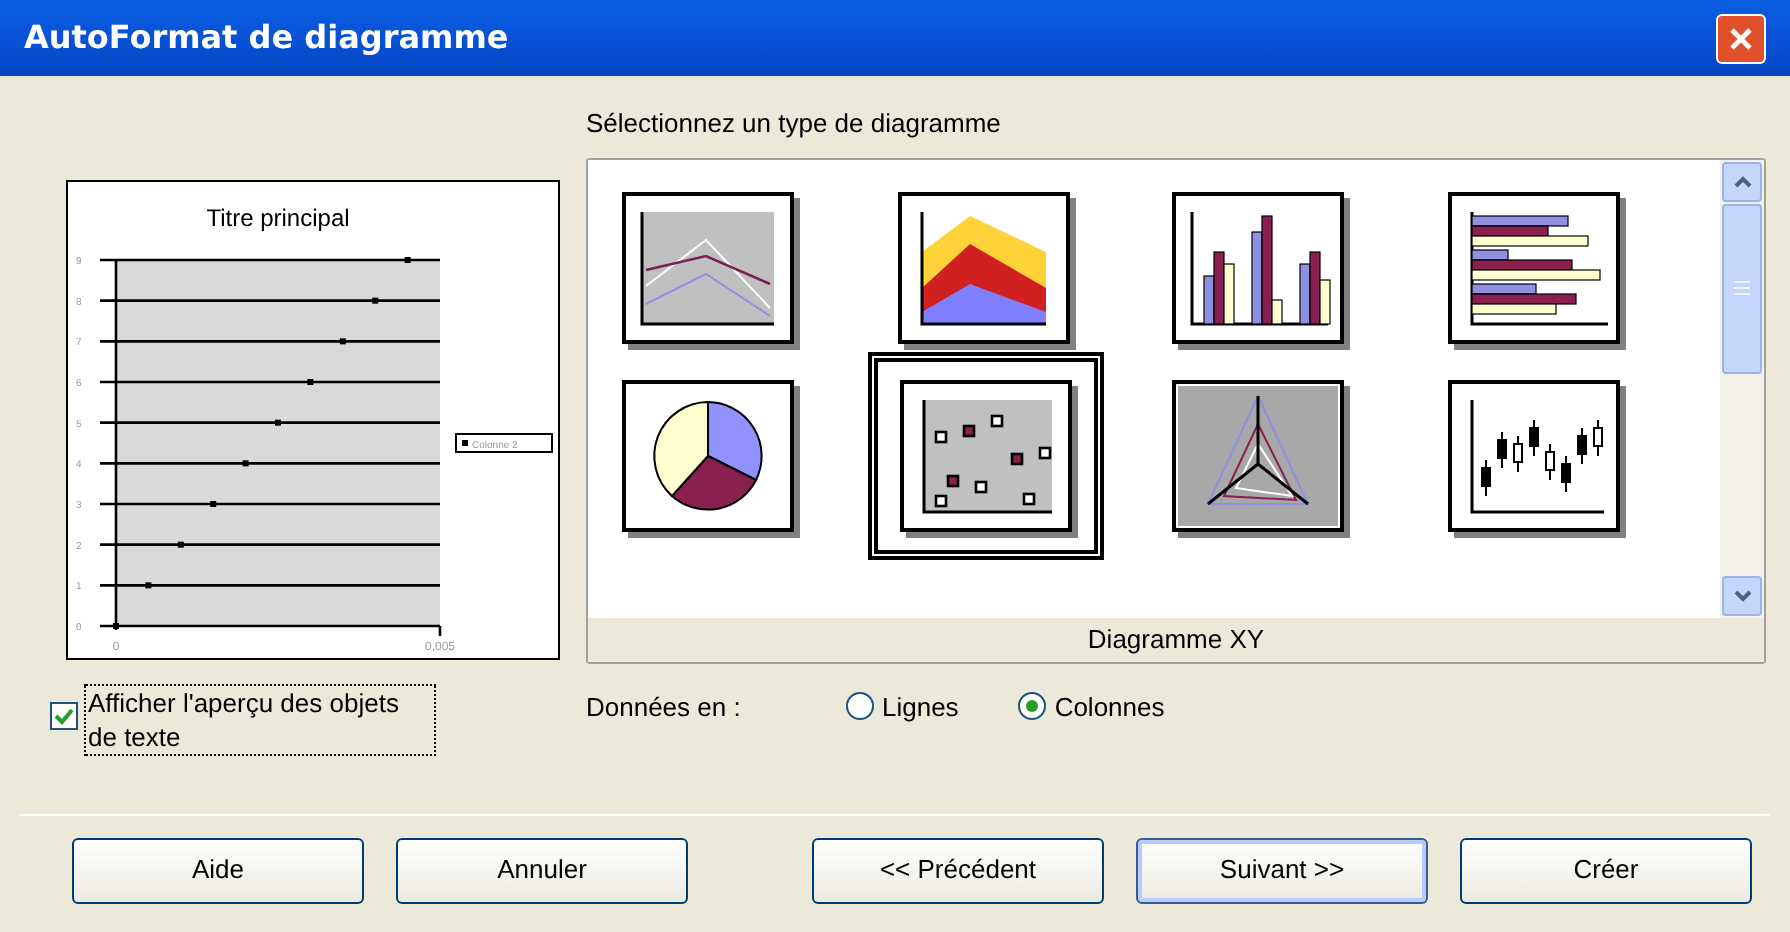 The width and height of the screenshot is (1790, 932). What do you see at coordinates (278, 218) in the screenshot?
I see `chart-title: Titre principal` at bounding box center [278, 218].